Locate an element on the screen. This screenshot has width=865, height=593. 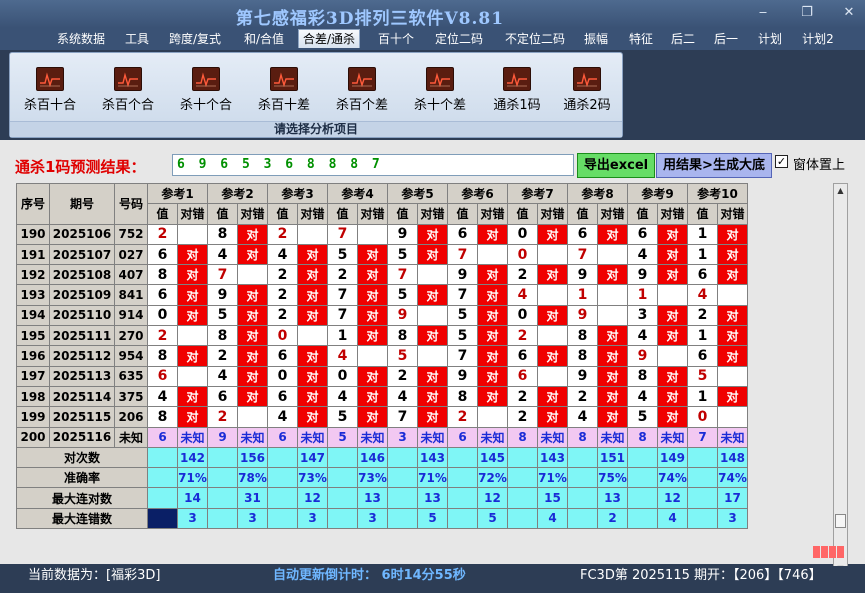
ribbon-button-4: 杀百十差 is located at coordinates (284, 89).